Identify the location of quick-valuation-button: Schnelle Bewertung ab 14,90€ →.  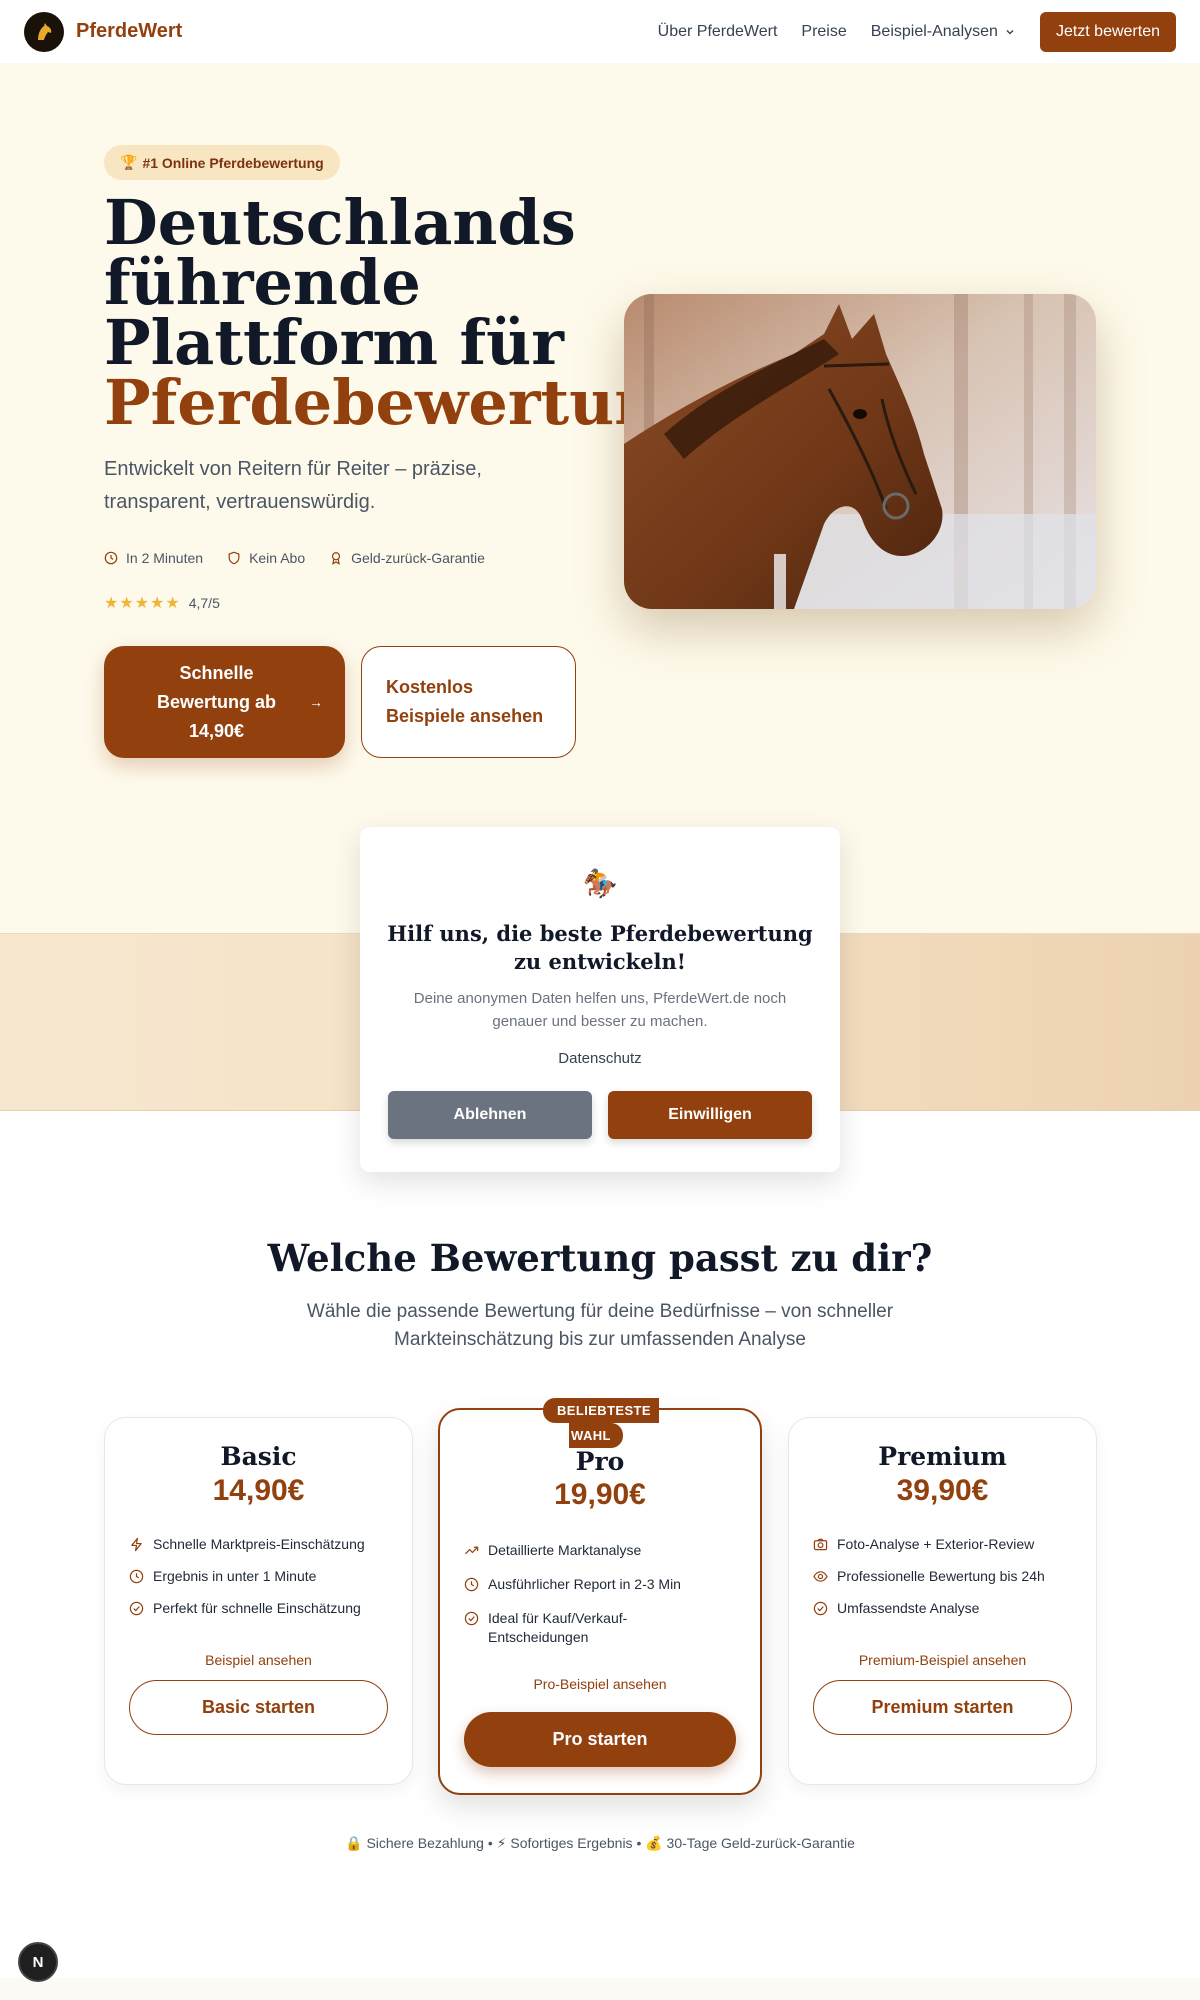
(224, 702).